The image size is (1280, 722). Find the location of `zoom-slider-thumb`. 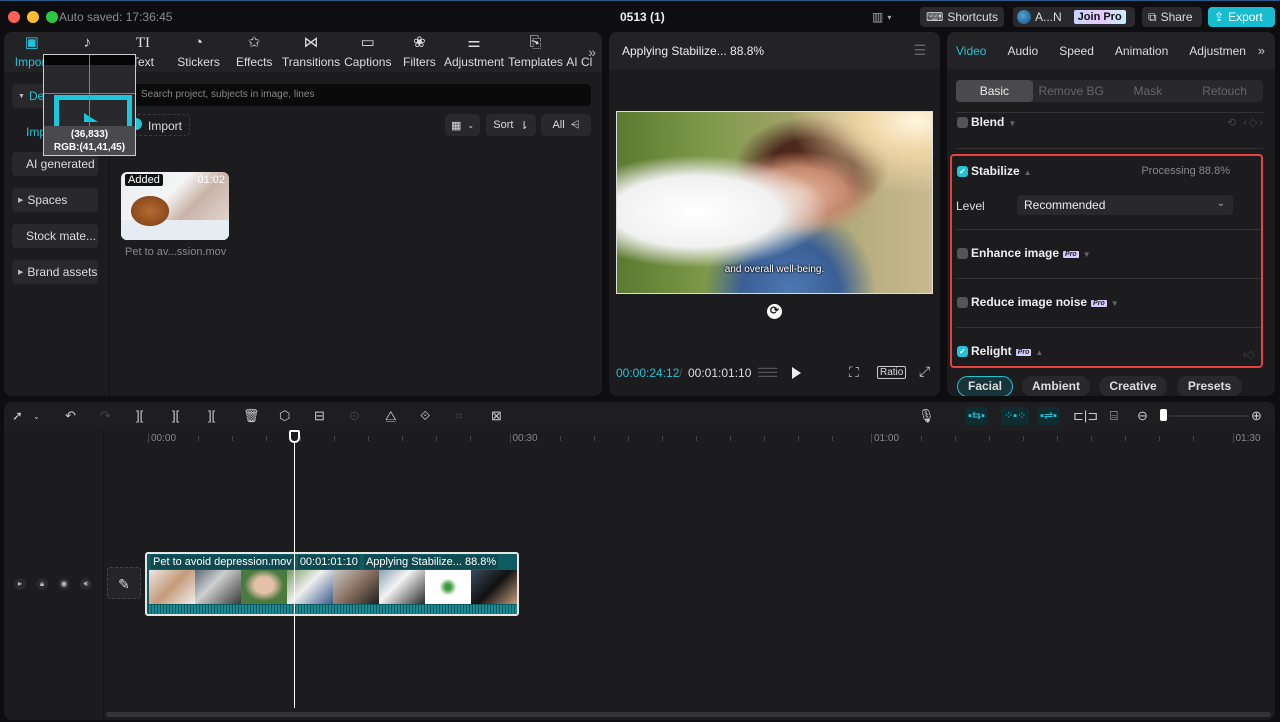

zoom-slider-thumb is located at coordinates (1163, 415).